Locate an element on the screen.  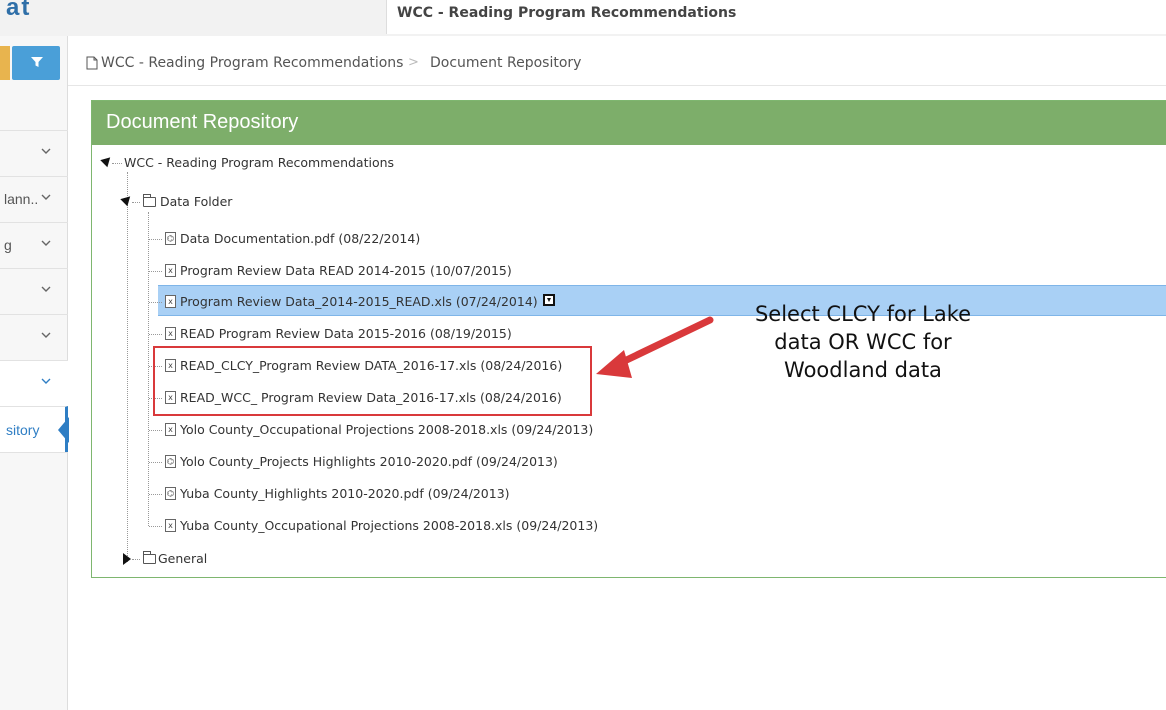
sidebar-item-3: g is located at coordinates (34, 245).